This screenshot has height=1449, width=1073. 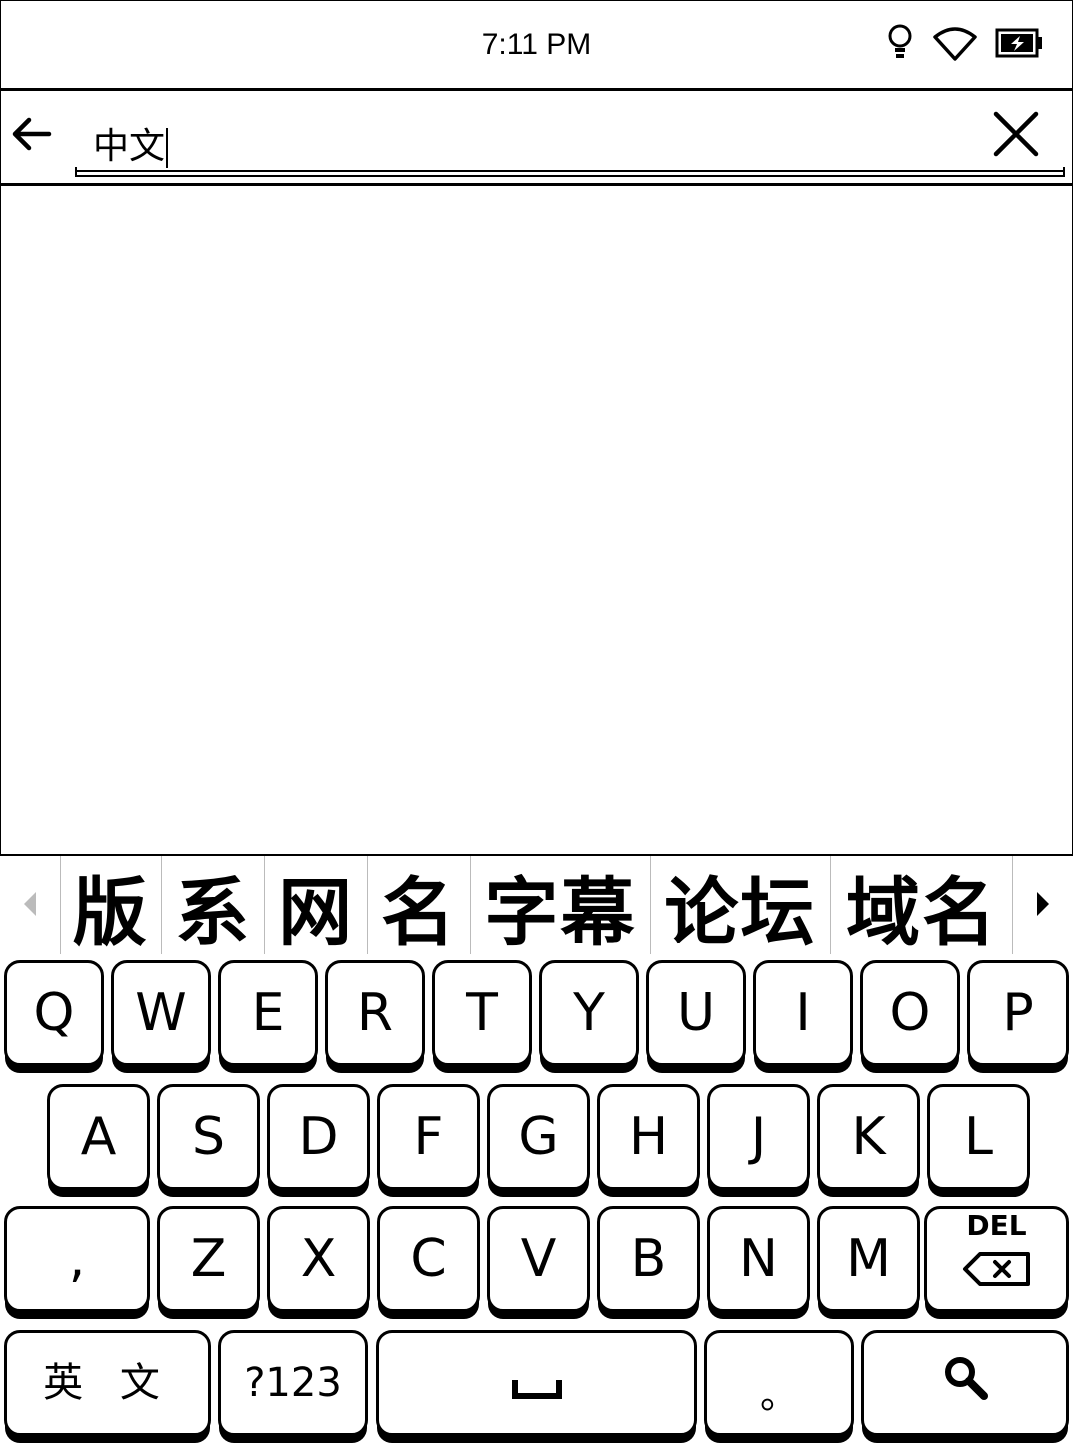 I want to click on text-caret, so click(x=167, y=148).